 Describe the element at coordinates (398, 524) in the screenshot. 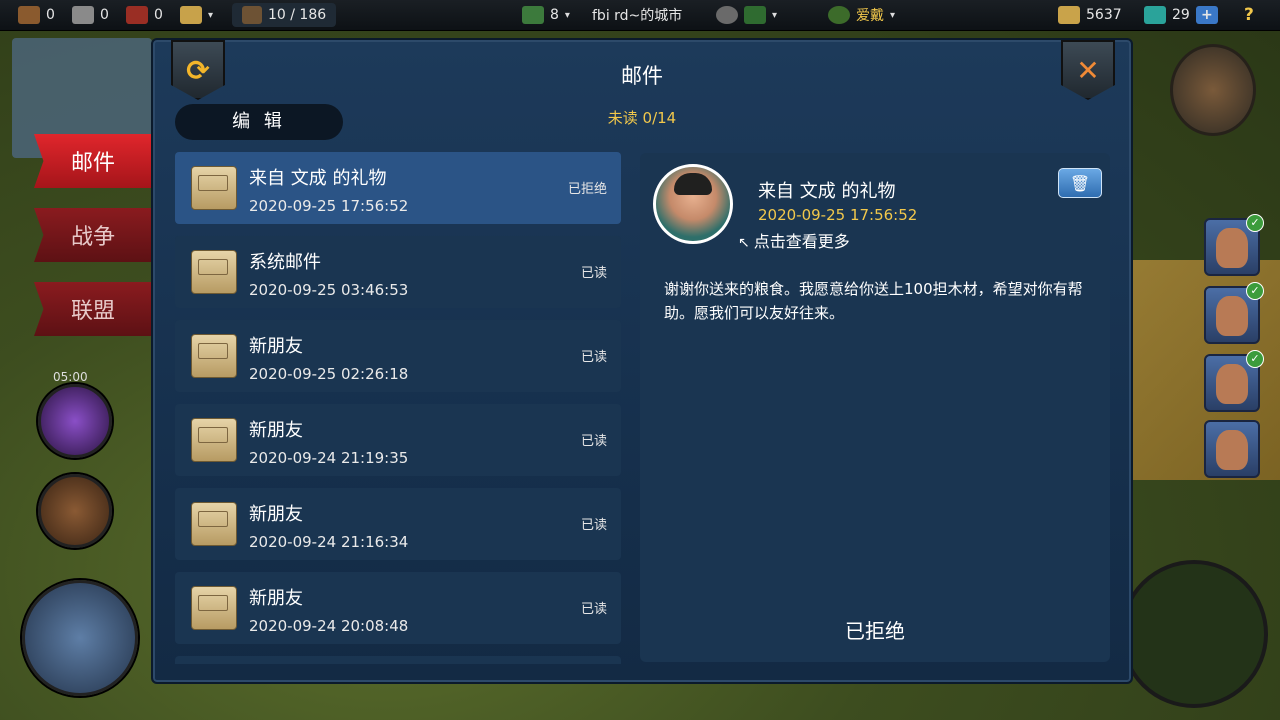

I see `mail-item: 新朋友 2020-09-24 21:16:34 已读` at that location.